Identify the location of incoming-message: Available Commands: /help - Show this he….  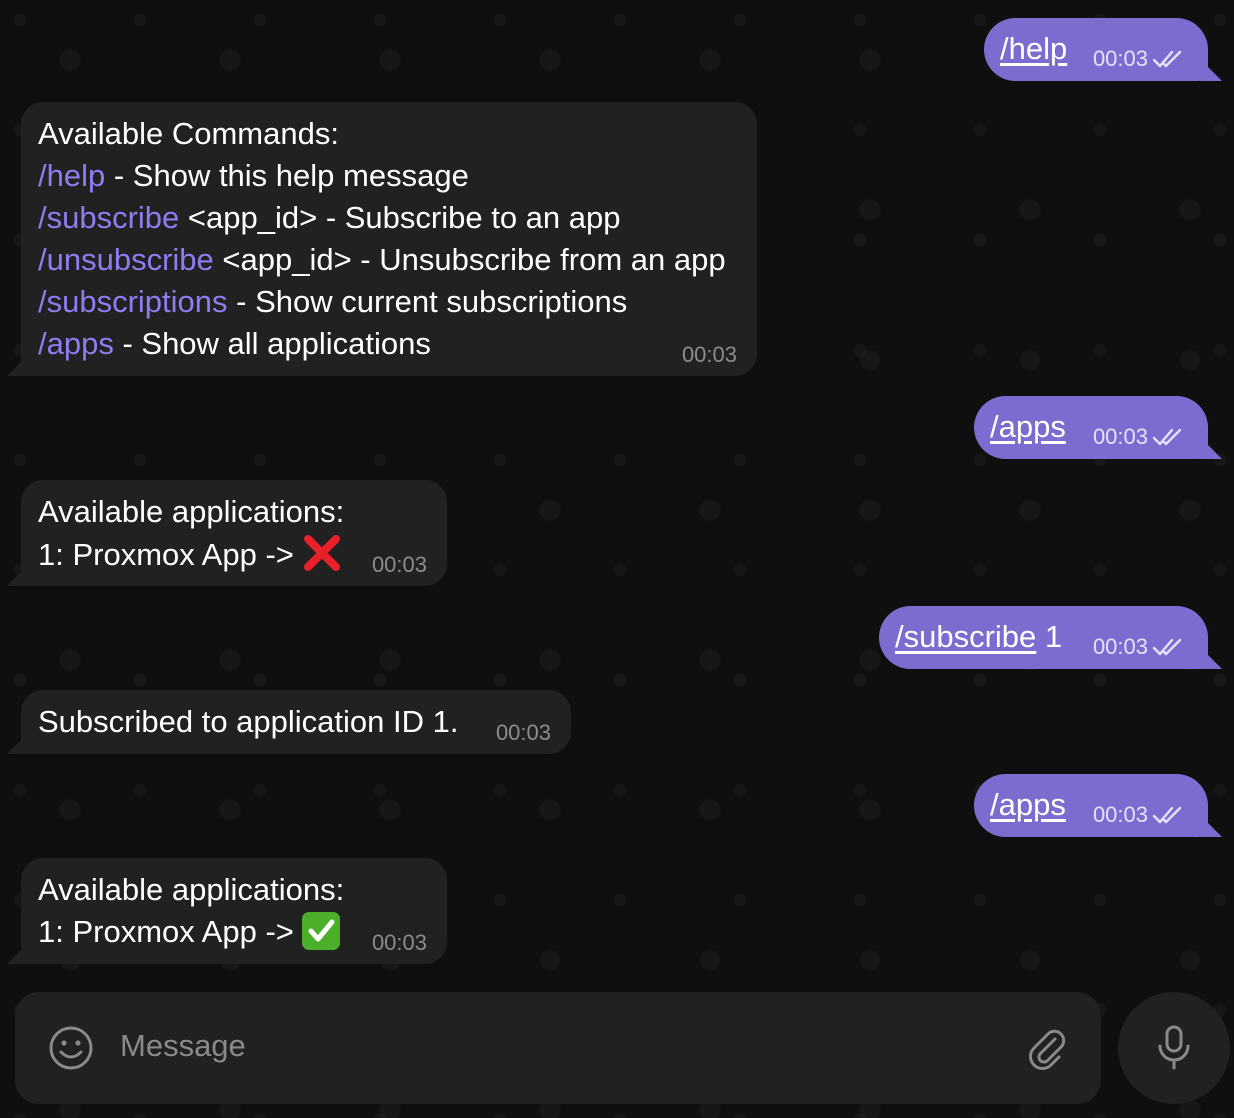
(382, 239).